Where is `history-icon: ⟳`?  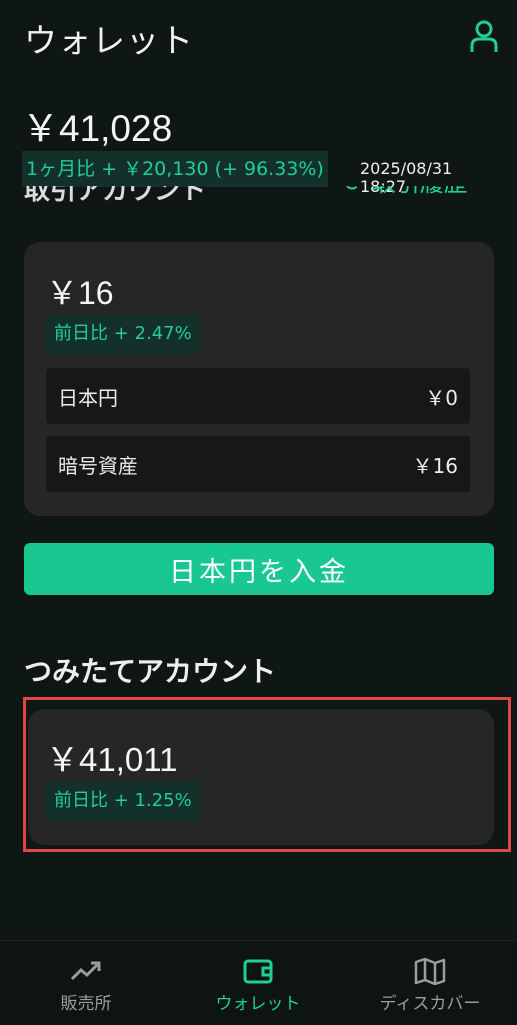 history-icon: ⟳ is located at coordinates (354, 191).